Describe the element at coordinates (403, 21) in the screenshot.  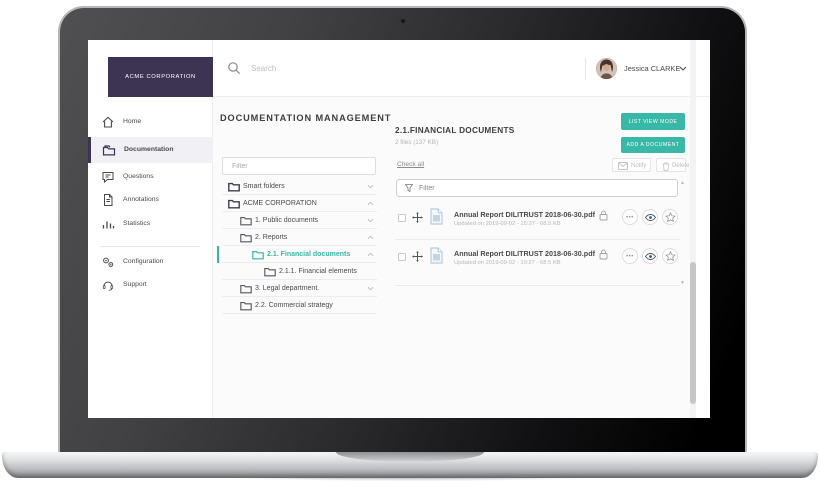
I see `laptop-camera` at that location.